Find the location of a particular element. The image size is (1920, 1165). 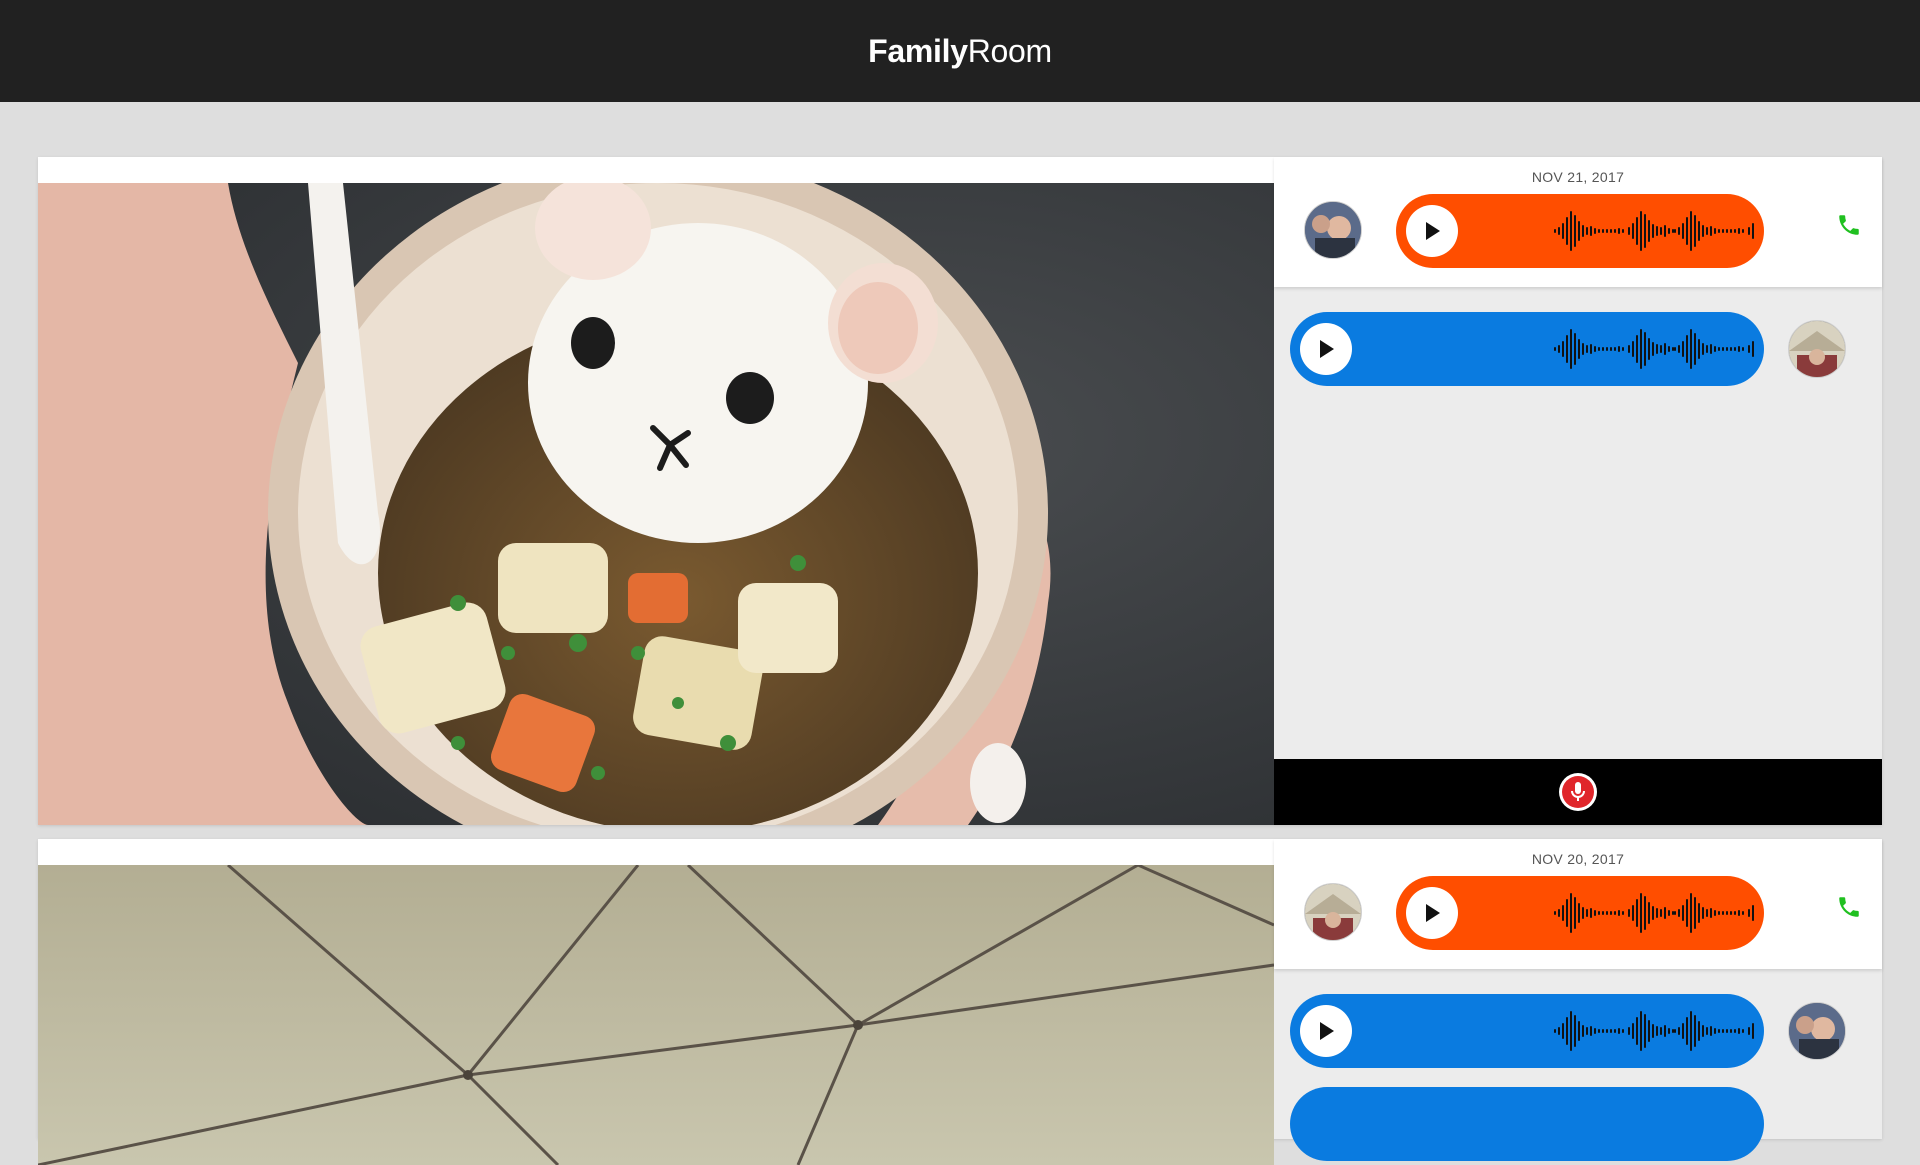

top-bar: FamilyRoom is located at coordinates (960, 51).